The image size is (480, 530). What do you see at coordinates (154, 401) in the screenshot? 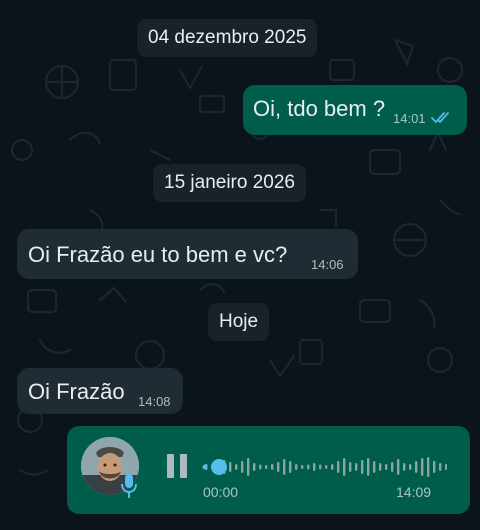
I see `message-time: 14:08` at bounding box center [154, 401].